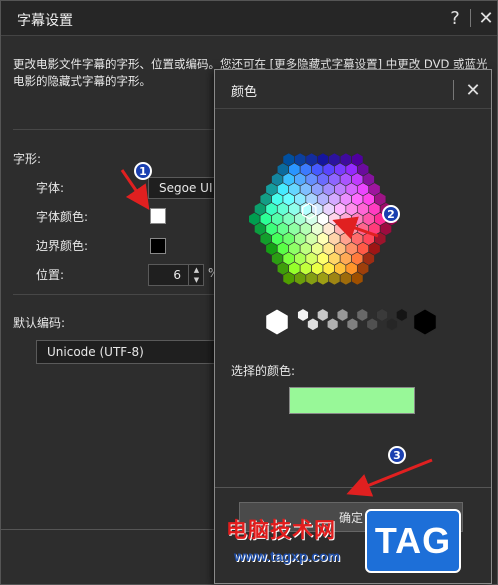  Describe the element at coordinates (413, 541) in the screenshot. I see `tag-logo: TAG` at that location.